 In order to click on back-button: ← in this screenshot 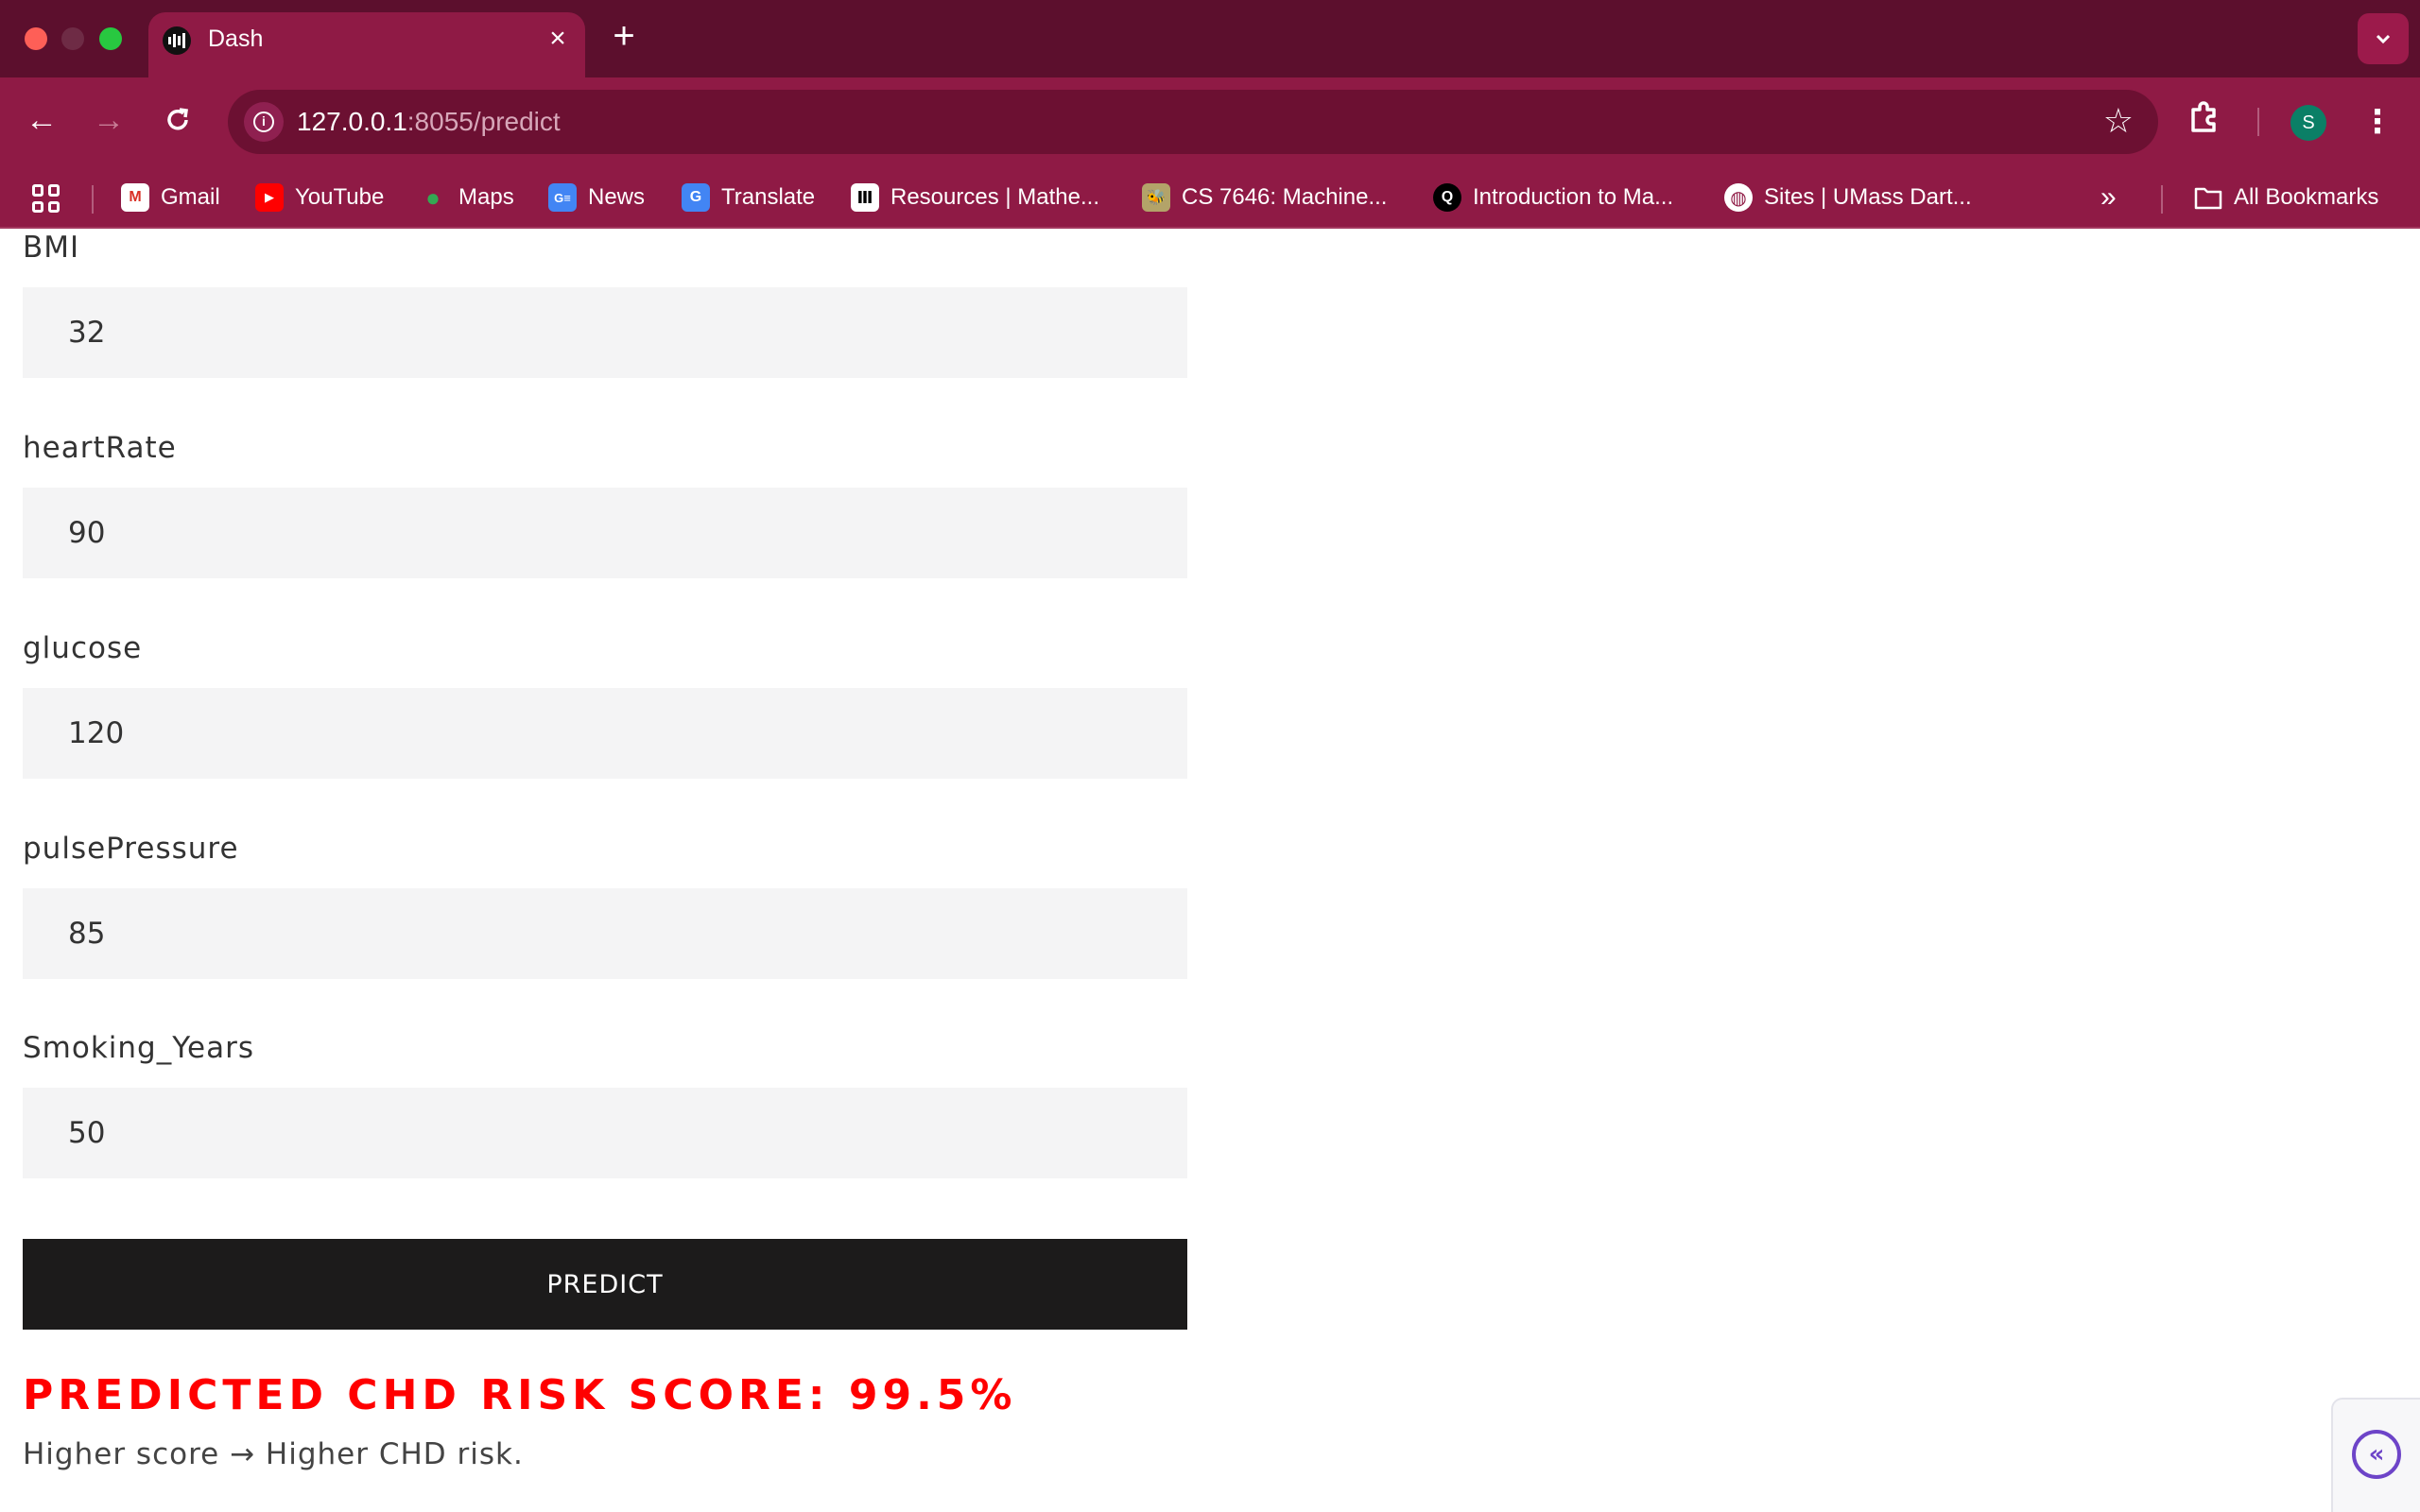, I will do `click(41, 120)`.